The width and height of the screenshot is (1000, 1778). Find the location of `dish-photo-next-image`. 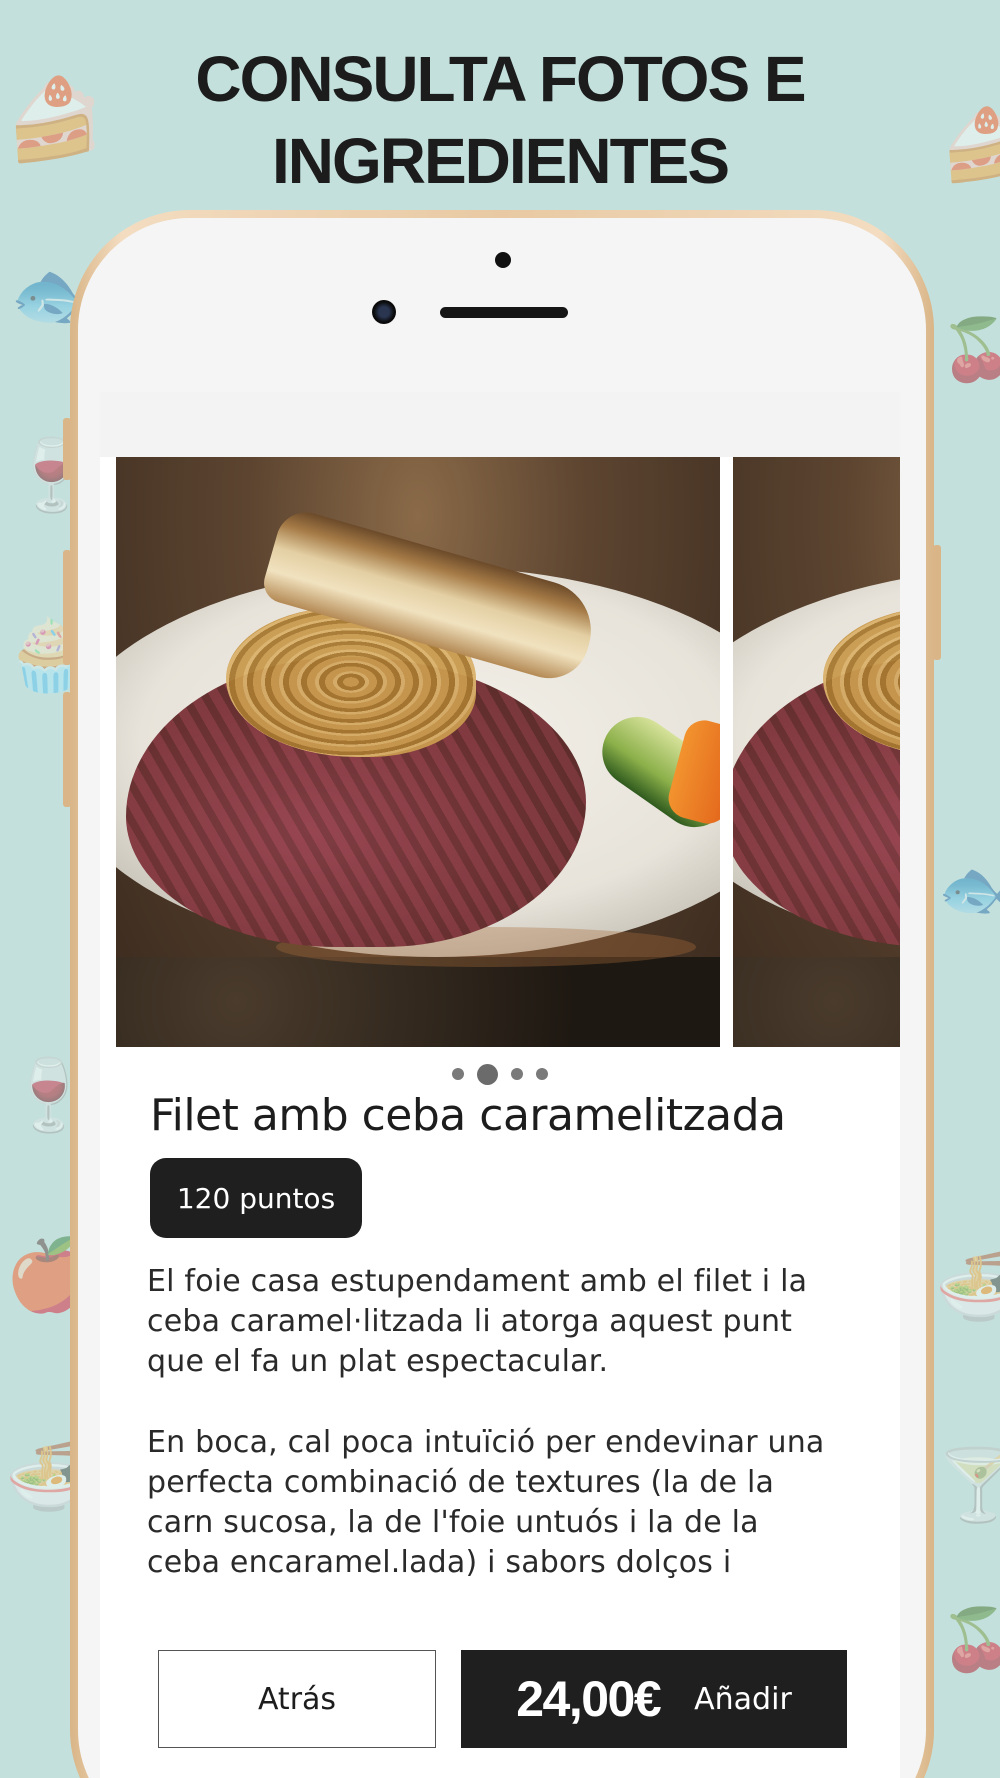

dish-photo-next-image is located at coordinates (816, 752).